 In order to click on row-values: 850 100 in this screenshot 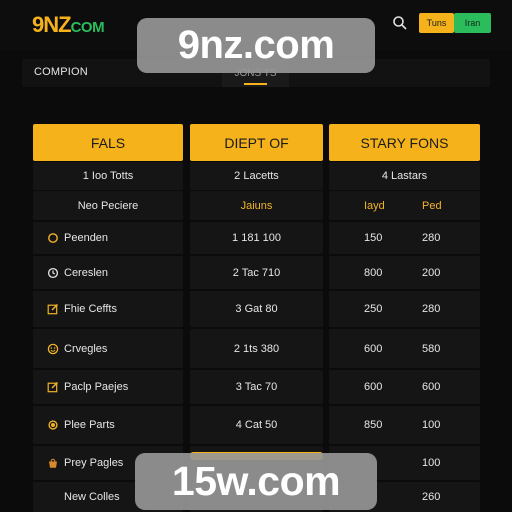, I will do `click(404, 425)`.